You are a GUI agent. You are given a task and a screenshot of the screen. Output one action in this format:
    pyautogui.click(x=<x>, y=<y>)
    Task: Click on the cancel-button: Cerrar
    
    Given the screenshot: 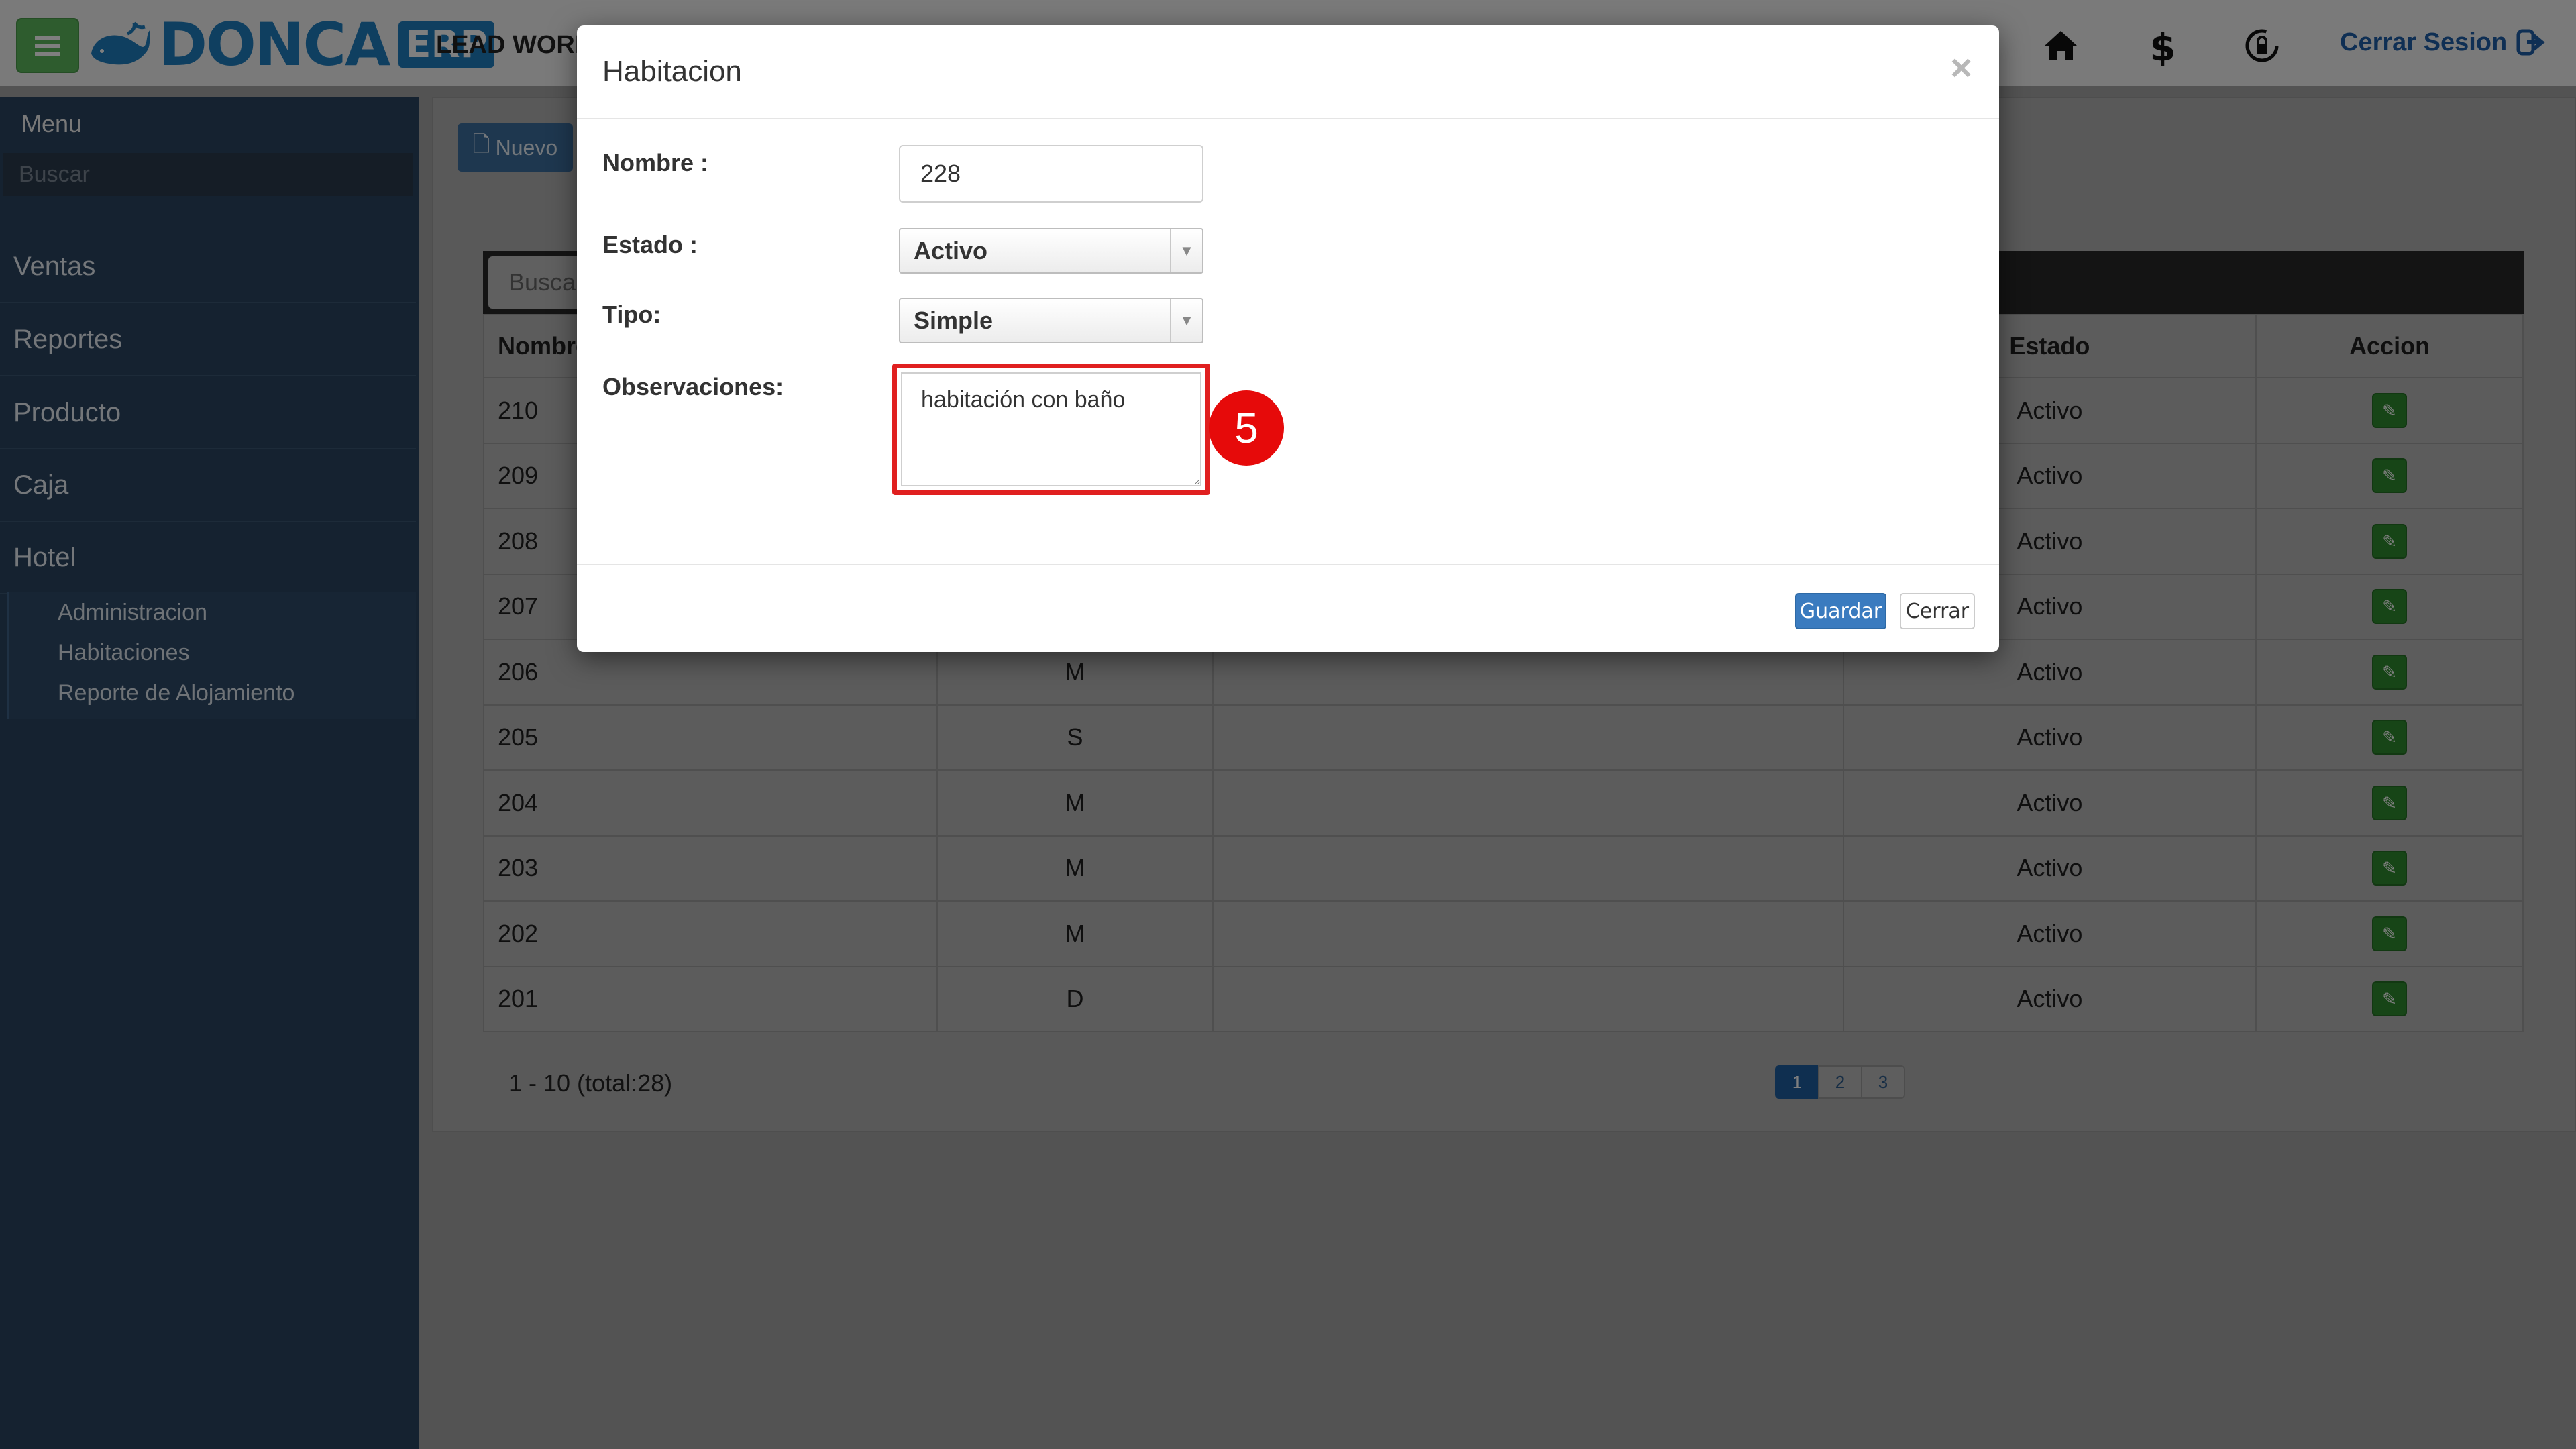 What is the action you would take?
    pyautogui.click(x=1937, y=611)
    